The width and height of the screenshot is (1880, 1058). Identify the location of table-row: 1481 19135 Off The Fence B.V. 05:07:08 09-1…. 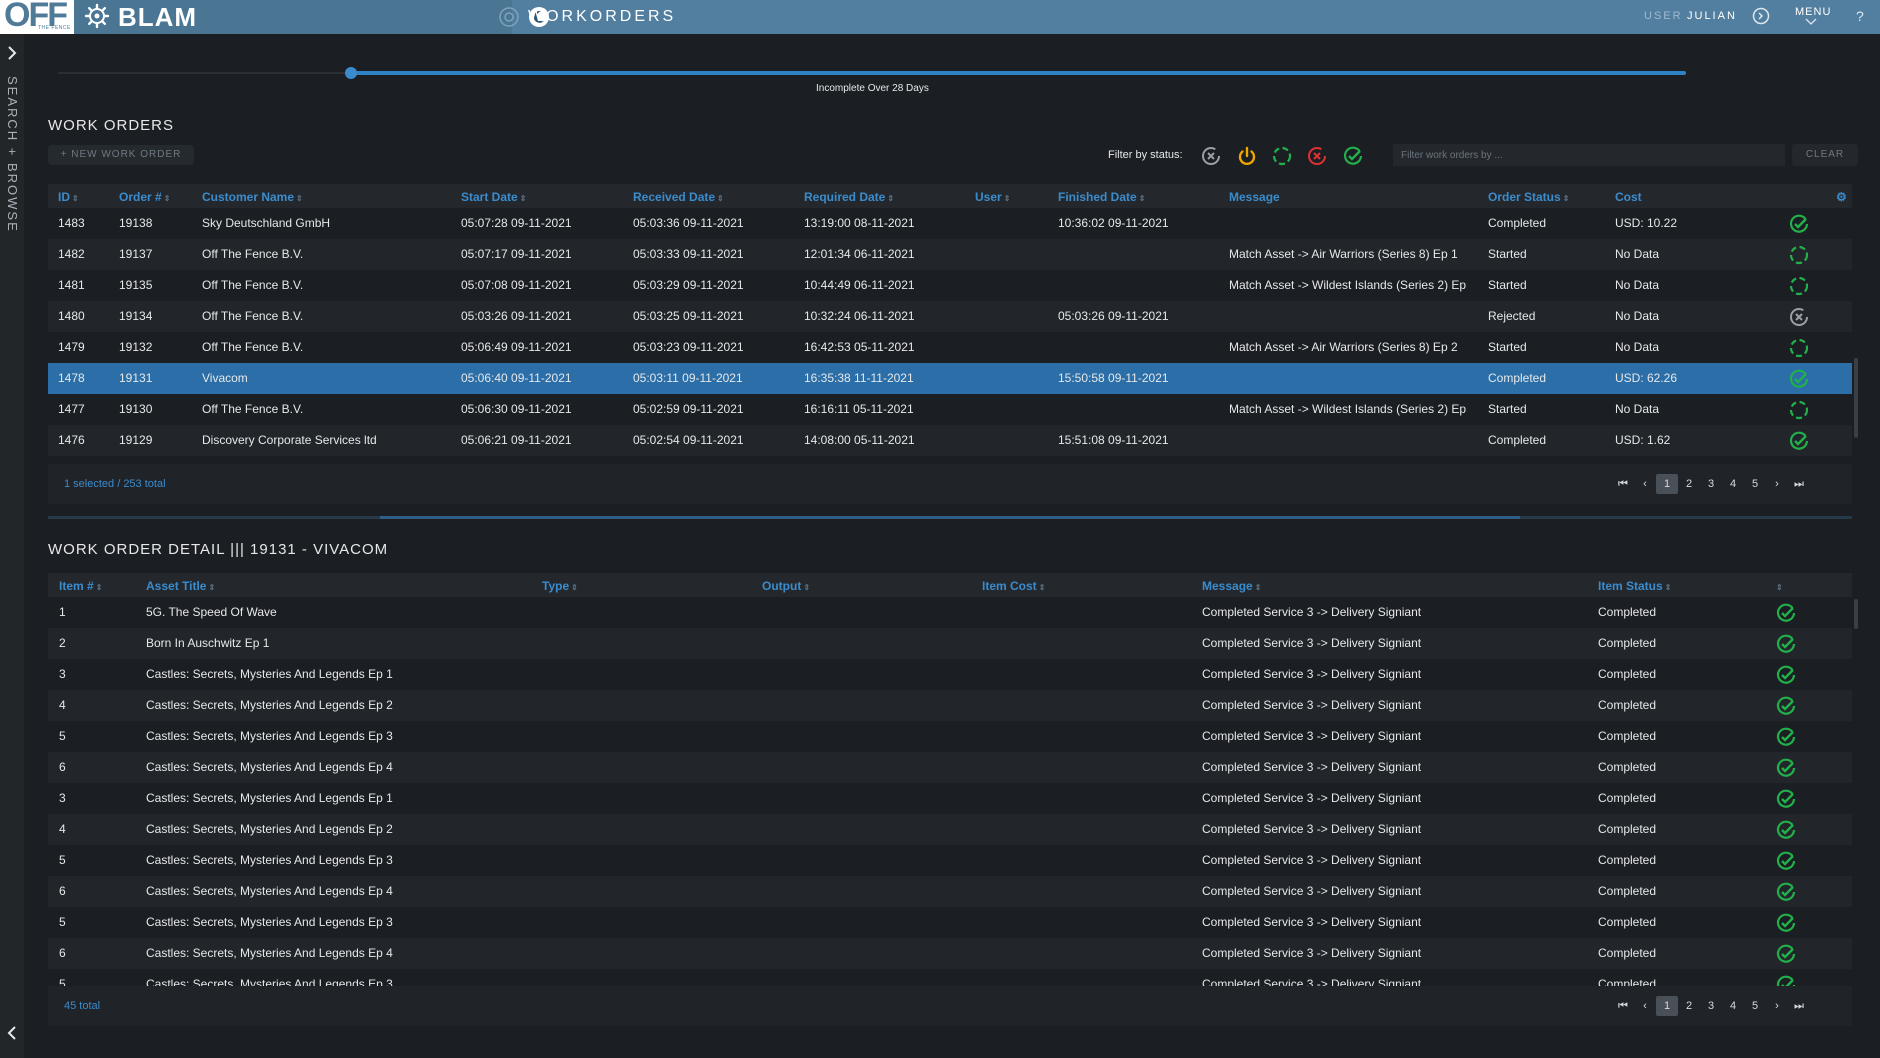
(950, 285).